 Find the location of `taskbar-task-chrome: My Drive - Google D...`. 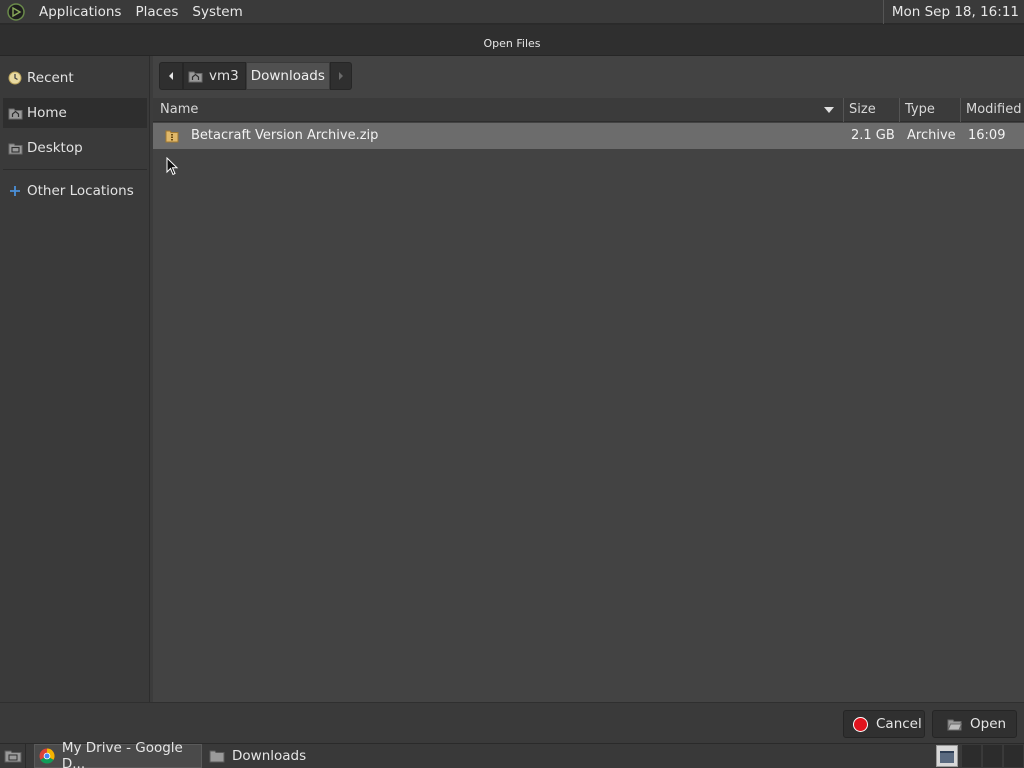

taskbar-task-chrome: My Drive - Google D... is located at coordinates (118, 754).